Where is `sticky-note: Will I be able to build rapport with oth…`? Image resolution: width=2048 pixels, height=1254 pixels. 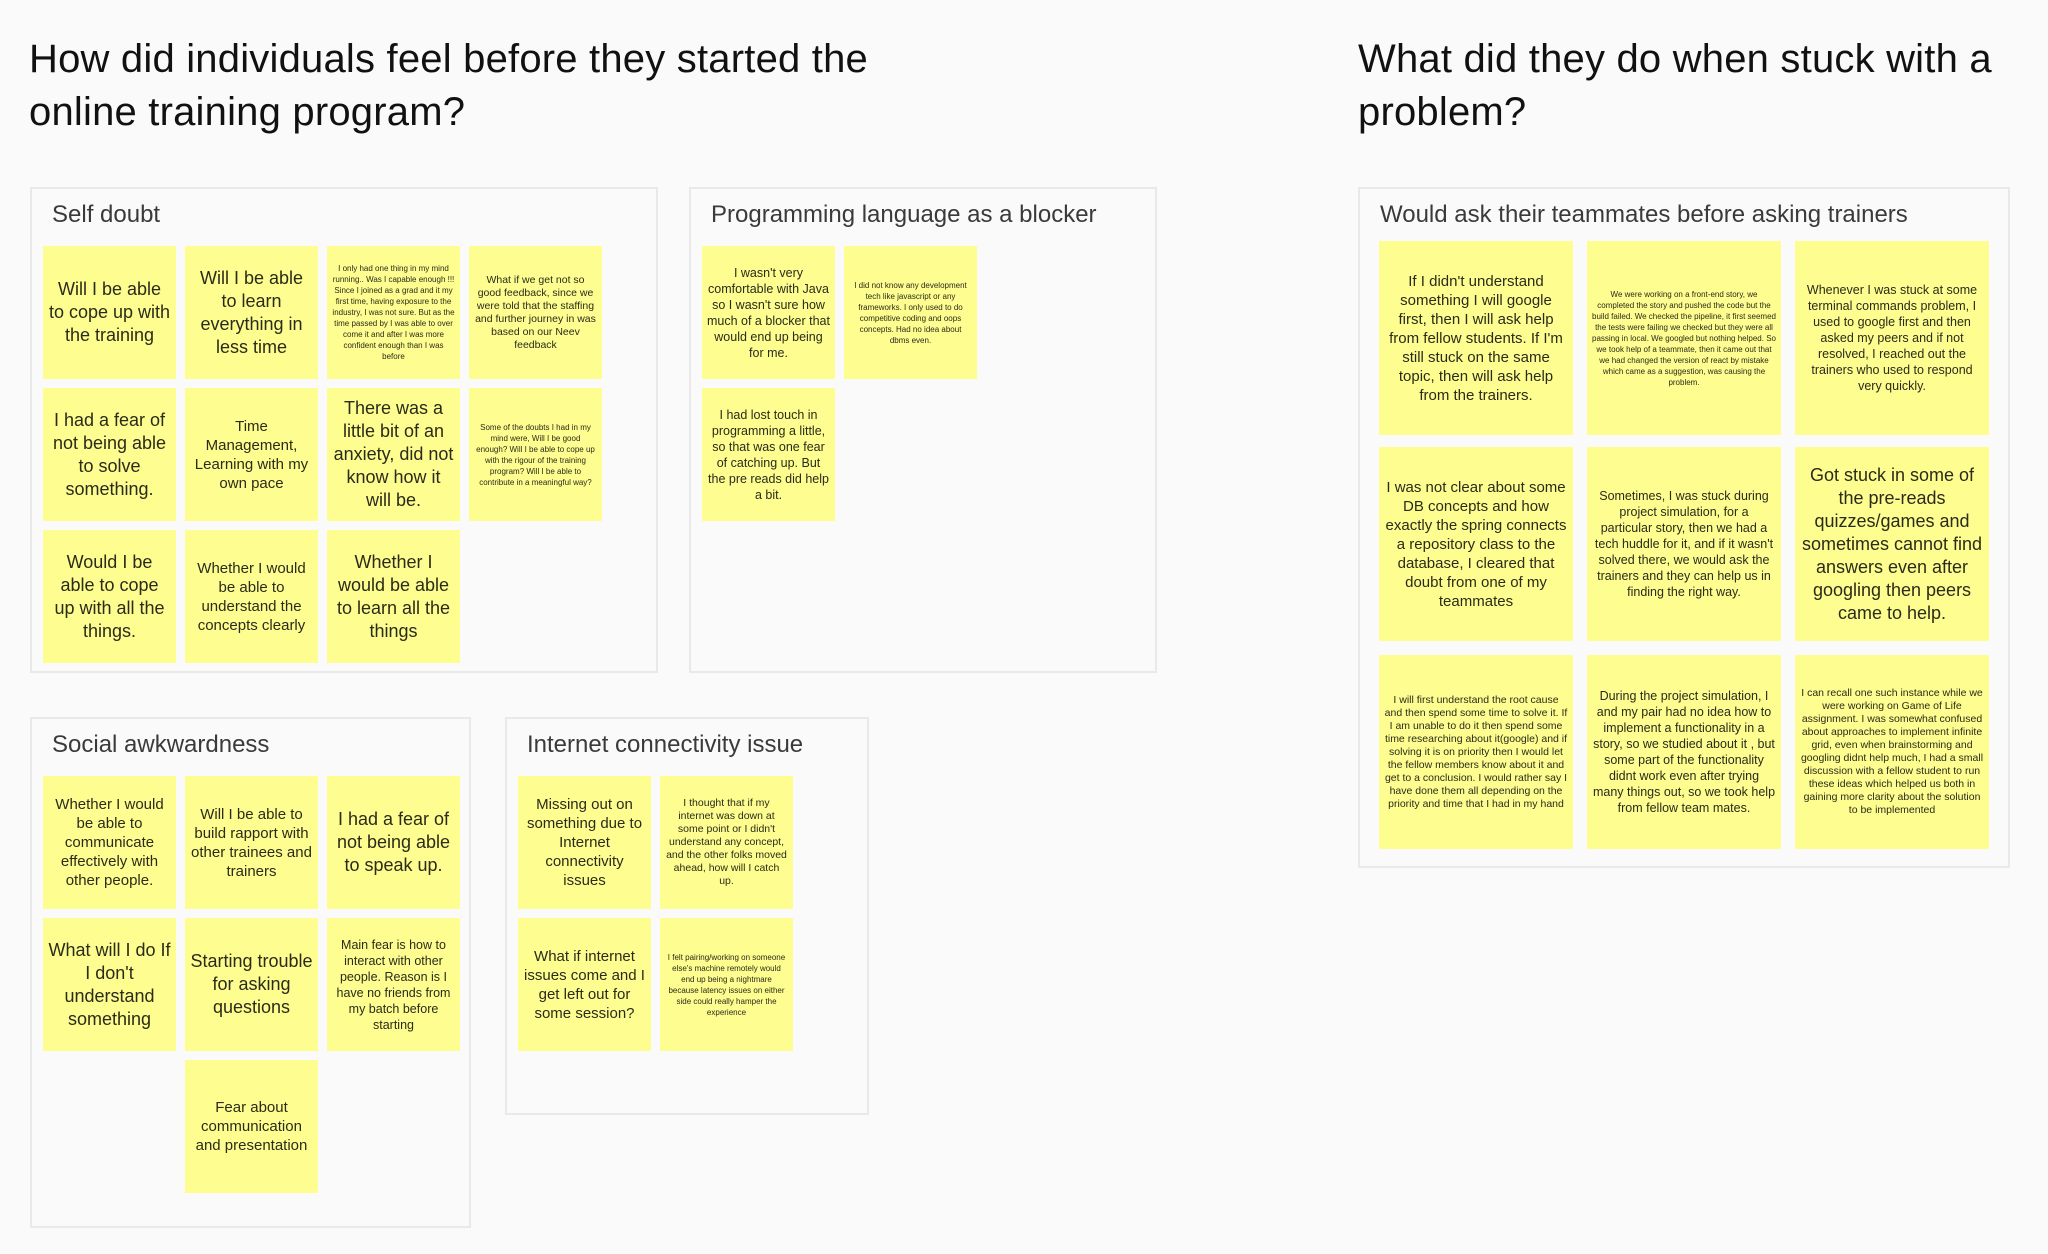
sticky-note: Will I be able to build rapport with oth… is located at coordinates (251, 842).